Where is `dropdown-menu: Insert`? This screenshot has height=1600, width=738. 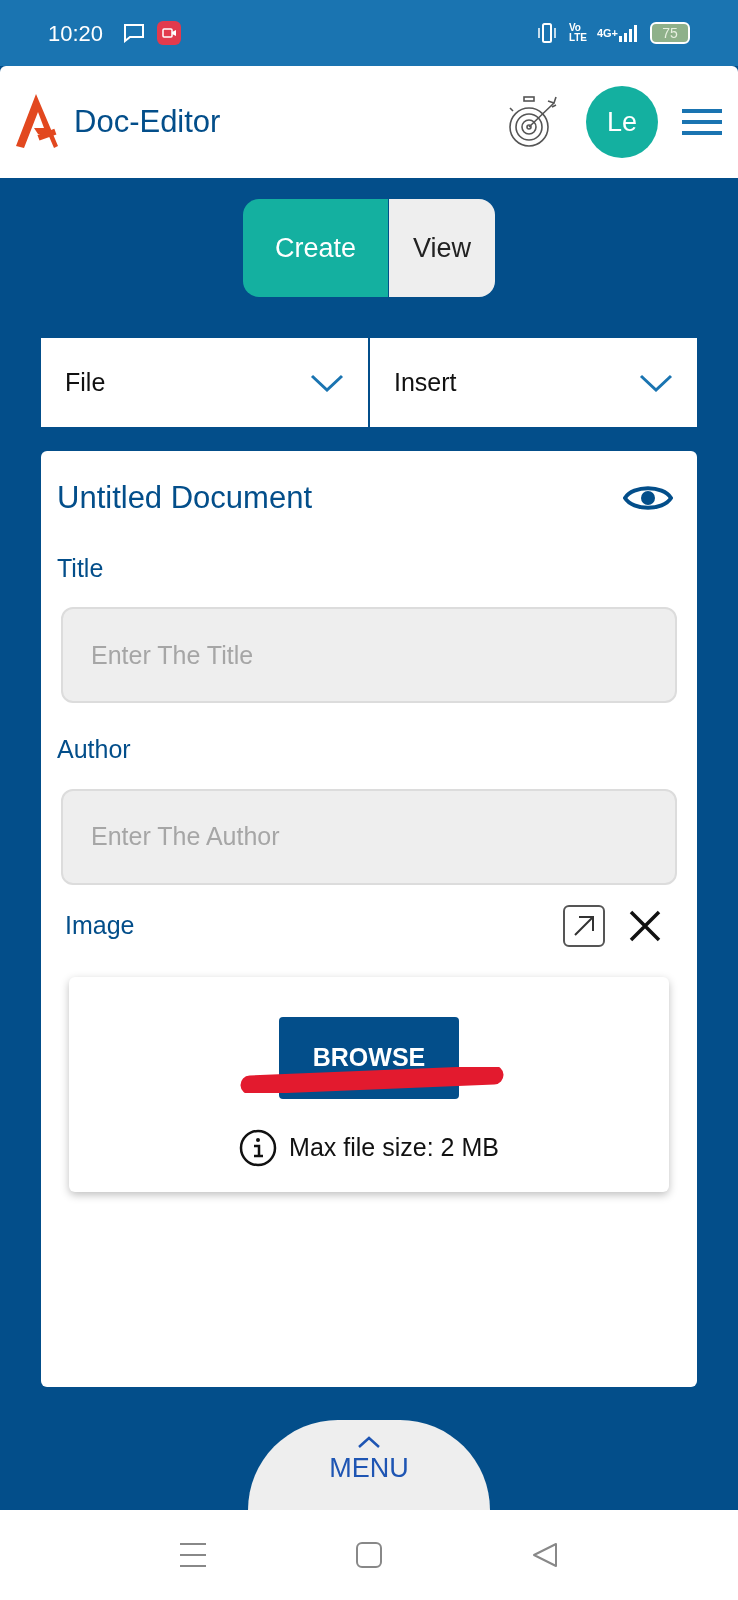
dropdown-menu: Insert is located at coordinates (532, 382).